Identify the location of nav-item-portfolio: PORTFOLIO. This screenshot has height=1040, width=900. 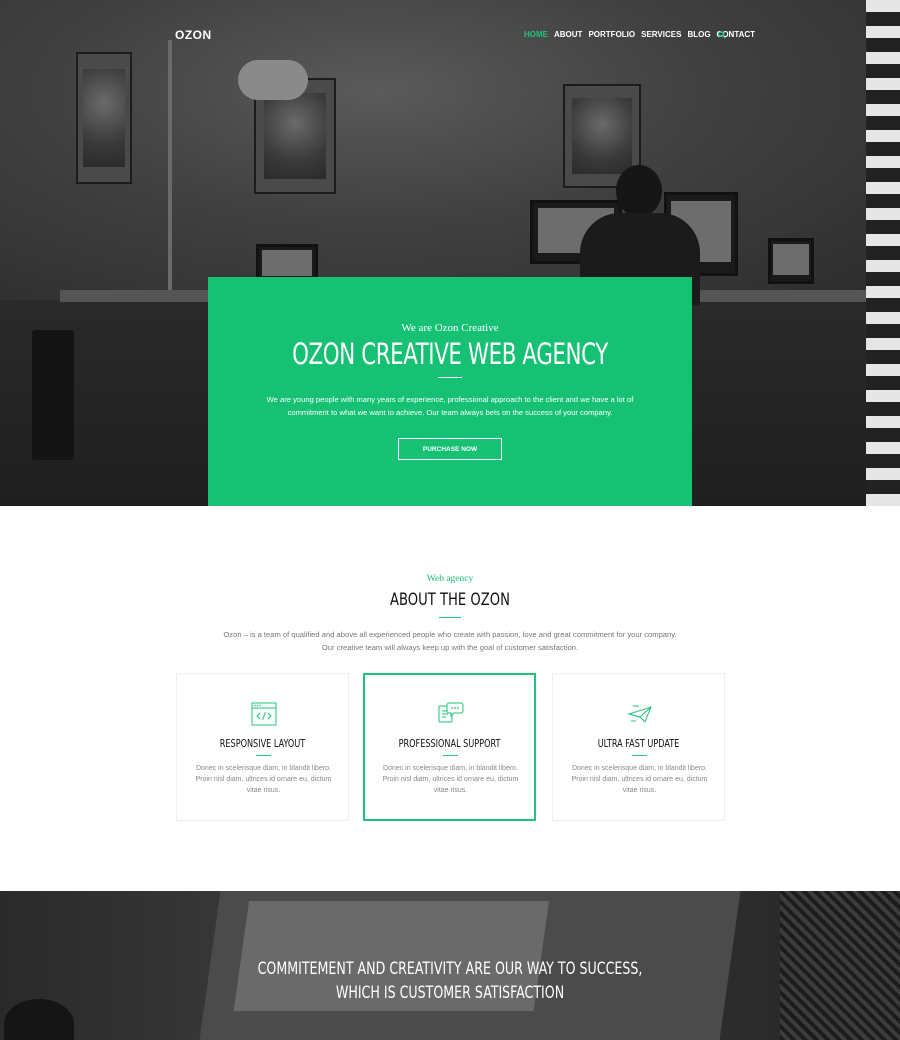
(611, 34).